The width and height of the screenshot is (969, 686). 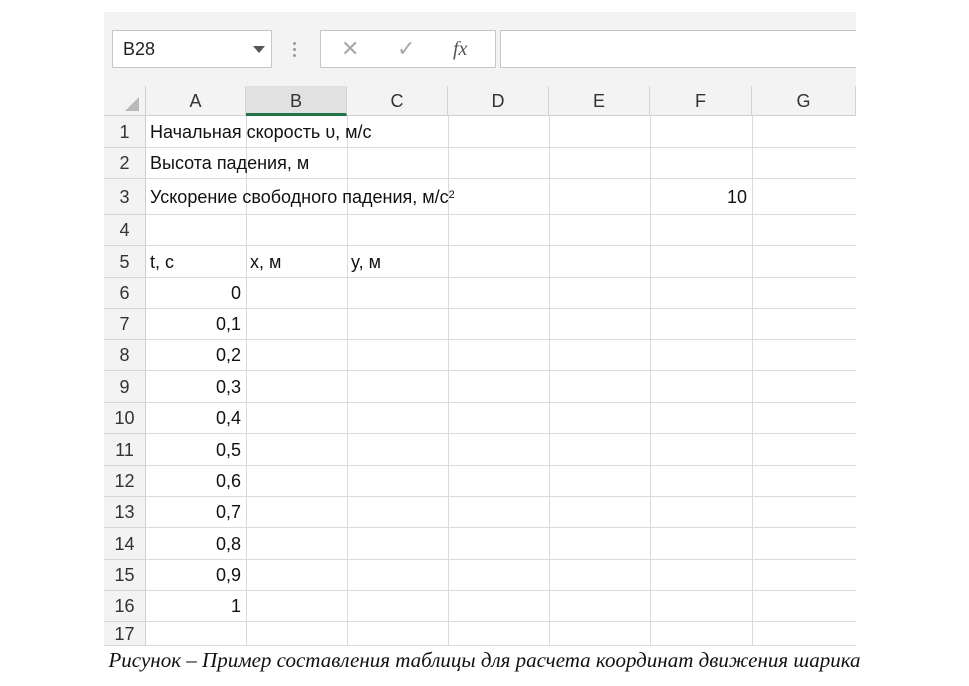 What do you see at coordinates (296, 101) in the screenshot?
I see `column-header-b: B` at bounding box center [296, 101].